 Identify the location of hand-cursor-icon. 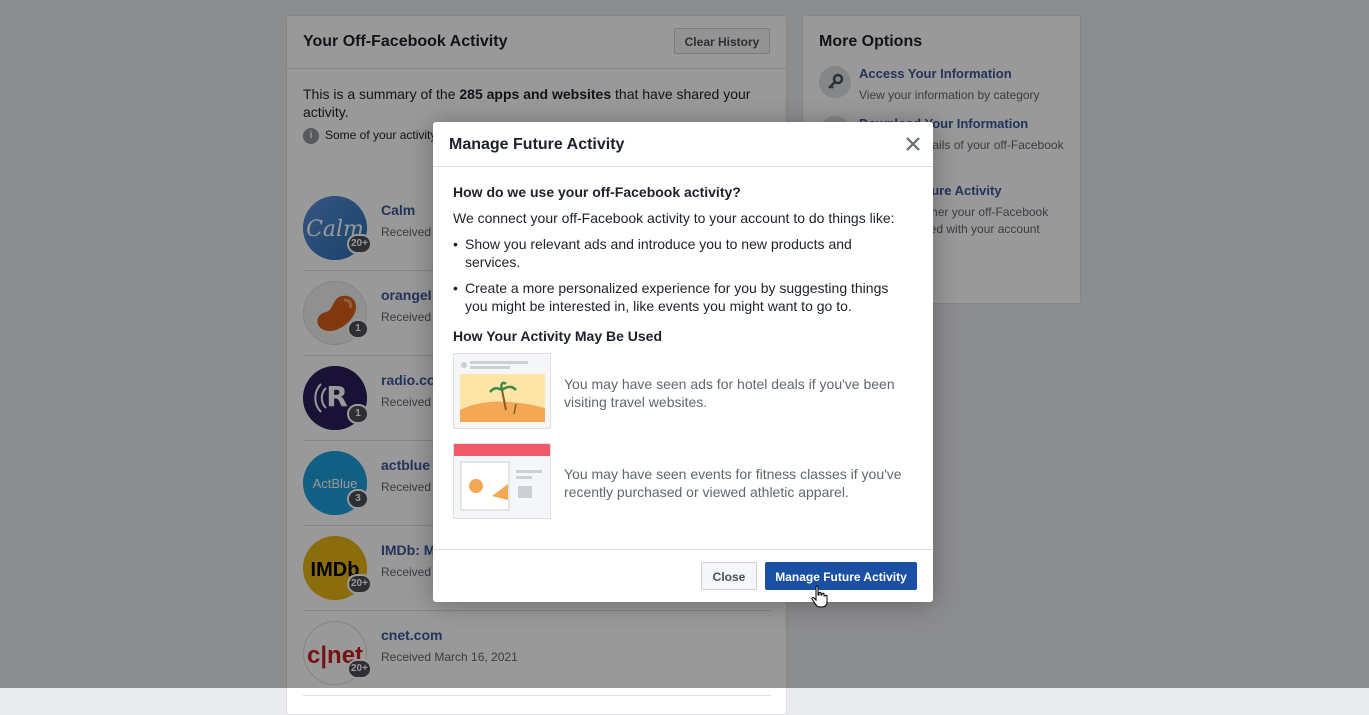
(820, 597).